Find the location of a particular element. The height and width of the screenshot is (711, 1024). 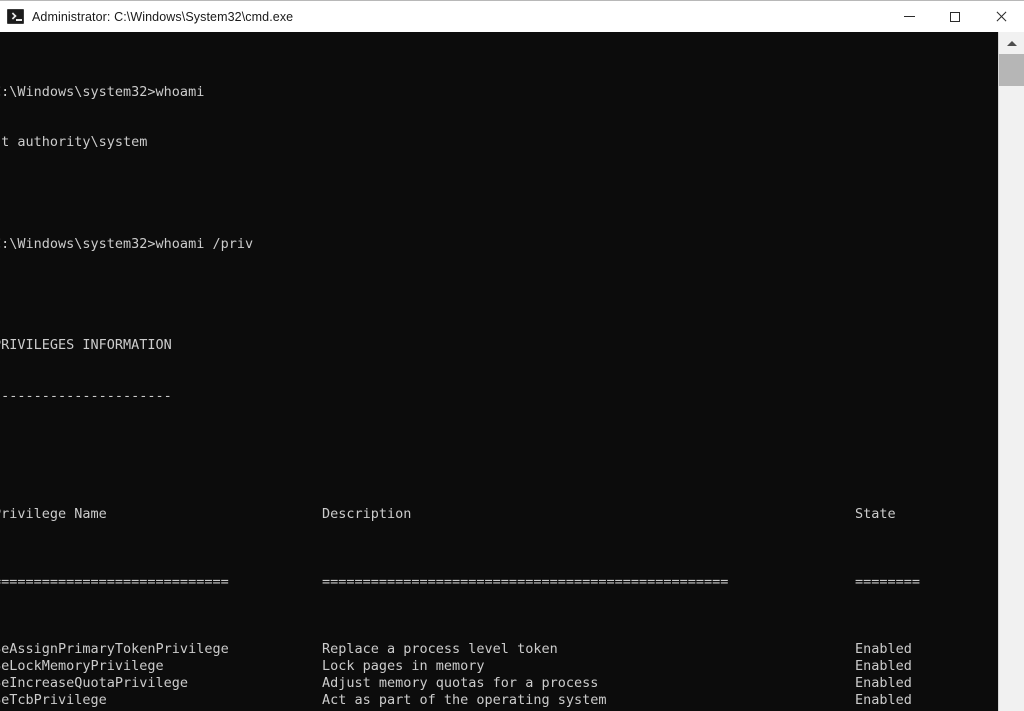

close-button is located at coordinates (1001, 16).